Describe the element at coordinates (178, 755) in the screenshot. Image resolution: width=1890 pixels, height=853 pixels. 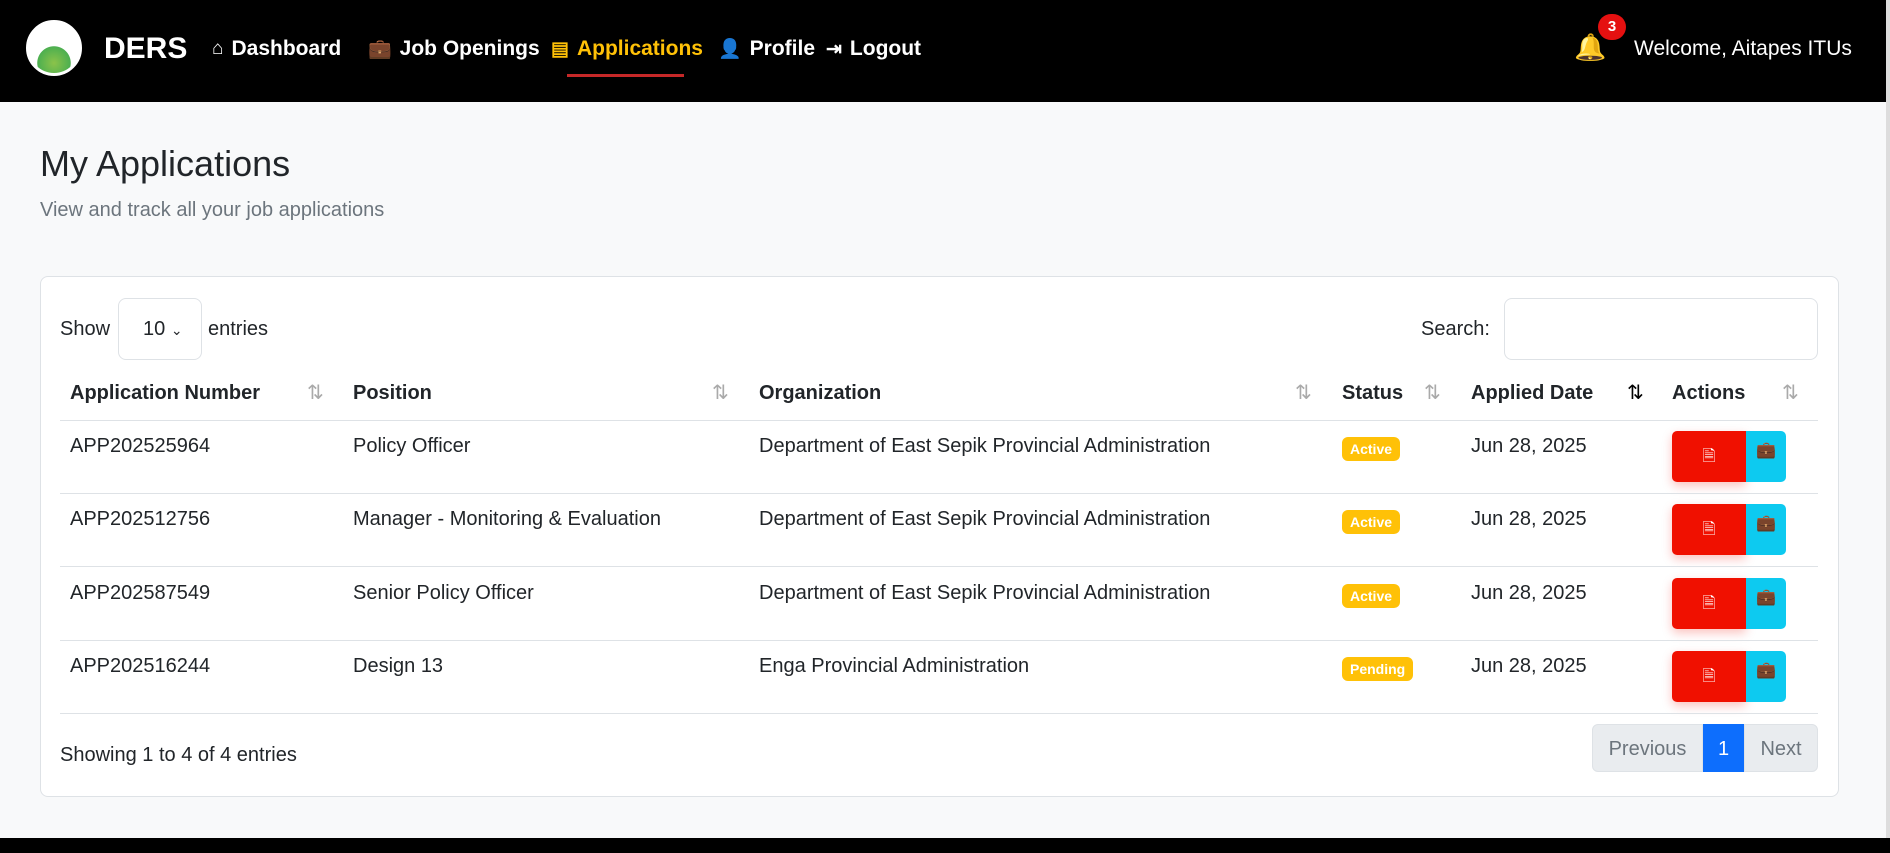
I see `table-info: Showing 1 to 4 of 4 entries` at that location.